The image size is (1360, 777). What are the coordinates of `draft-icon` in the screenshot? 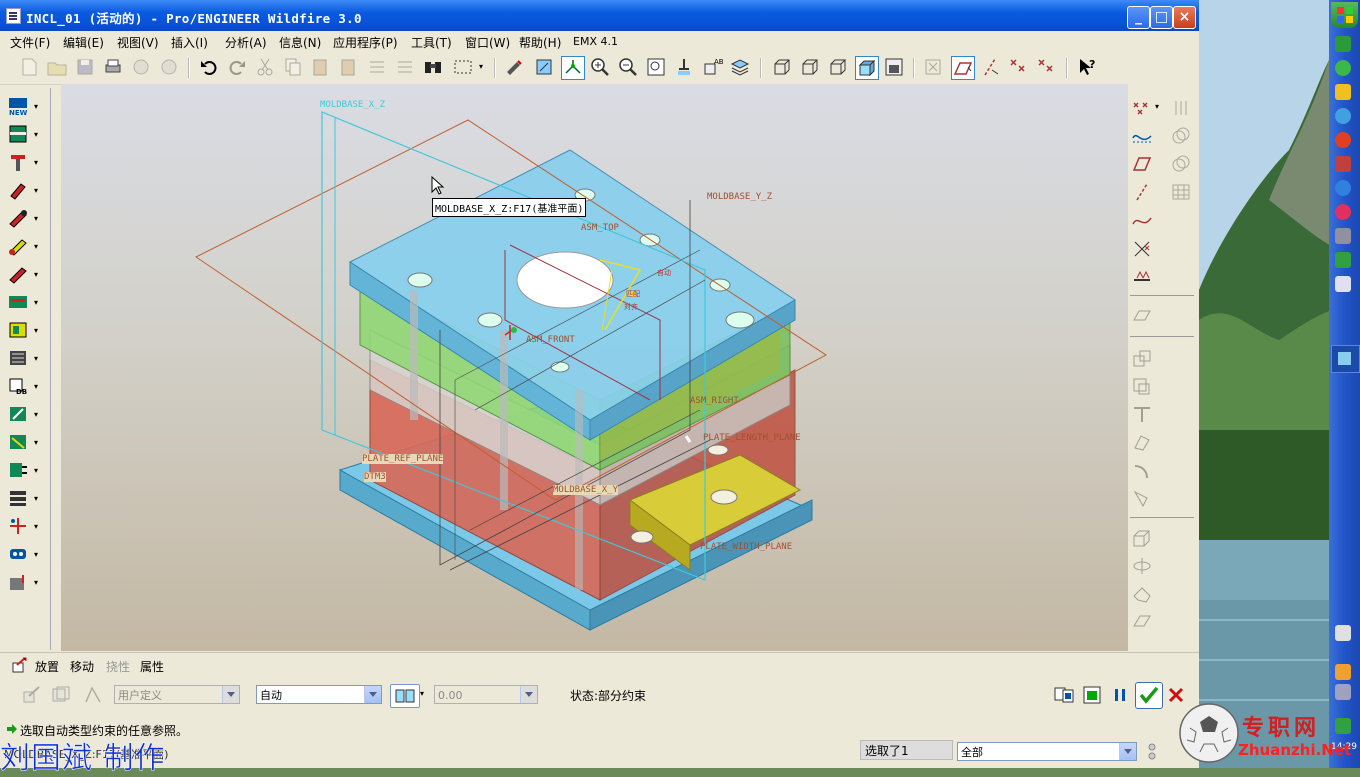 It's located at (1142, 498).